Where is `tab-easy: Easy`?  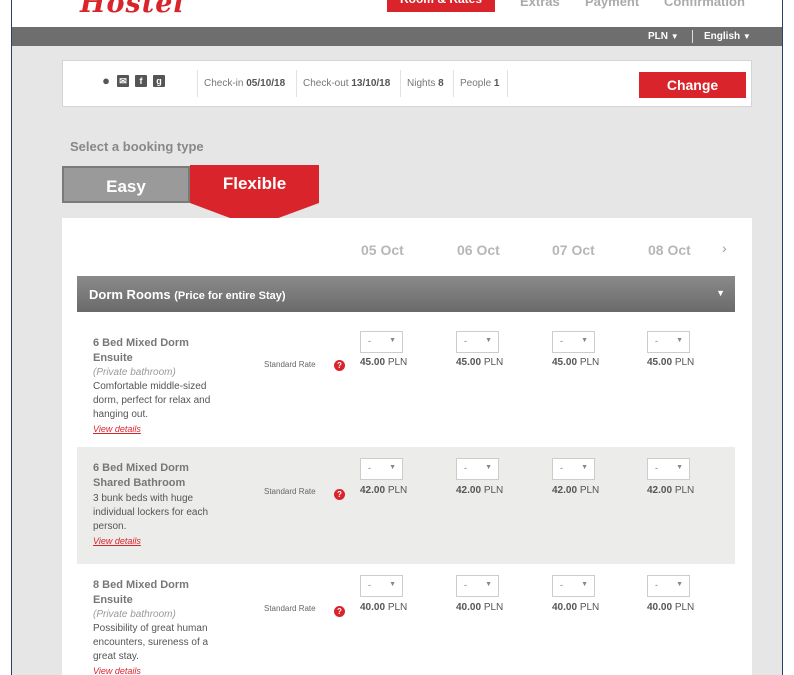
tab-easy: Easy is located at coordinates (126, 184).